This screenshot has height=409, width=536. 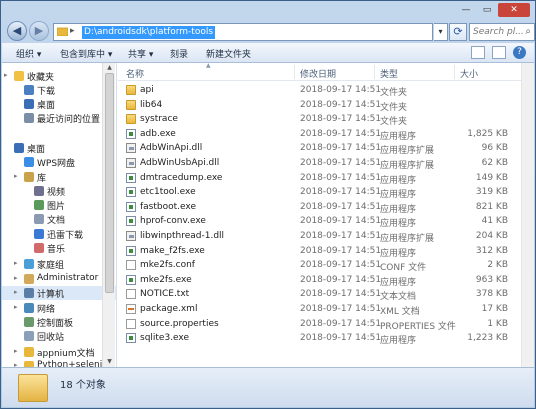 I want to click on sidebar-item: 最近访问的位置, so click(x=59, y=118).